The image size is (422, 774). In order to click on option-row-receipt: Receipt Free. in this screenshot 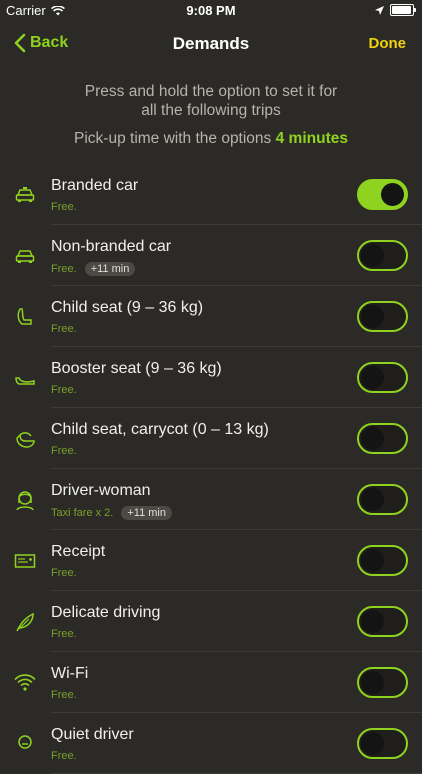, I will do `click(211, 560)`.